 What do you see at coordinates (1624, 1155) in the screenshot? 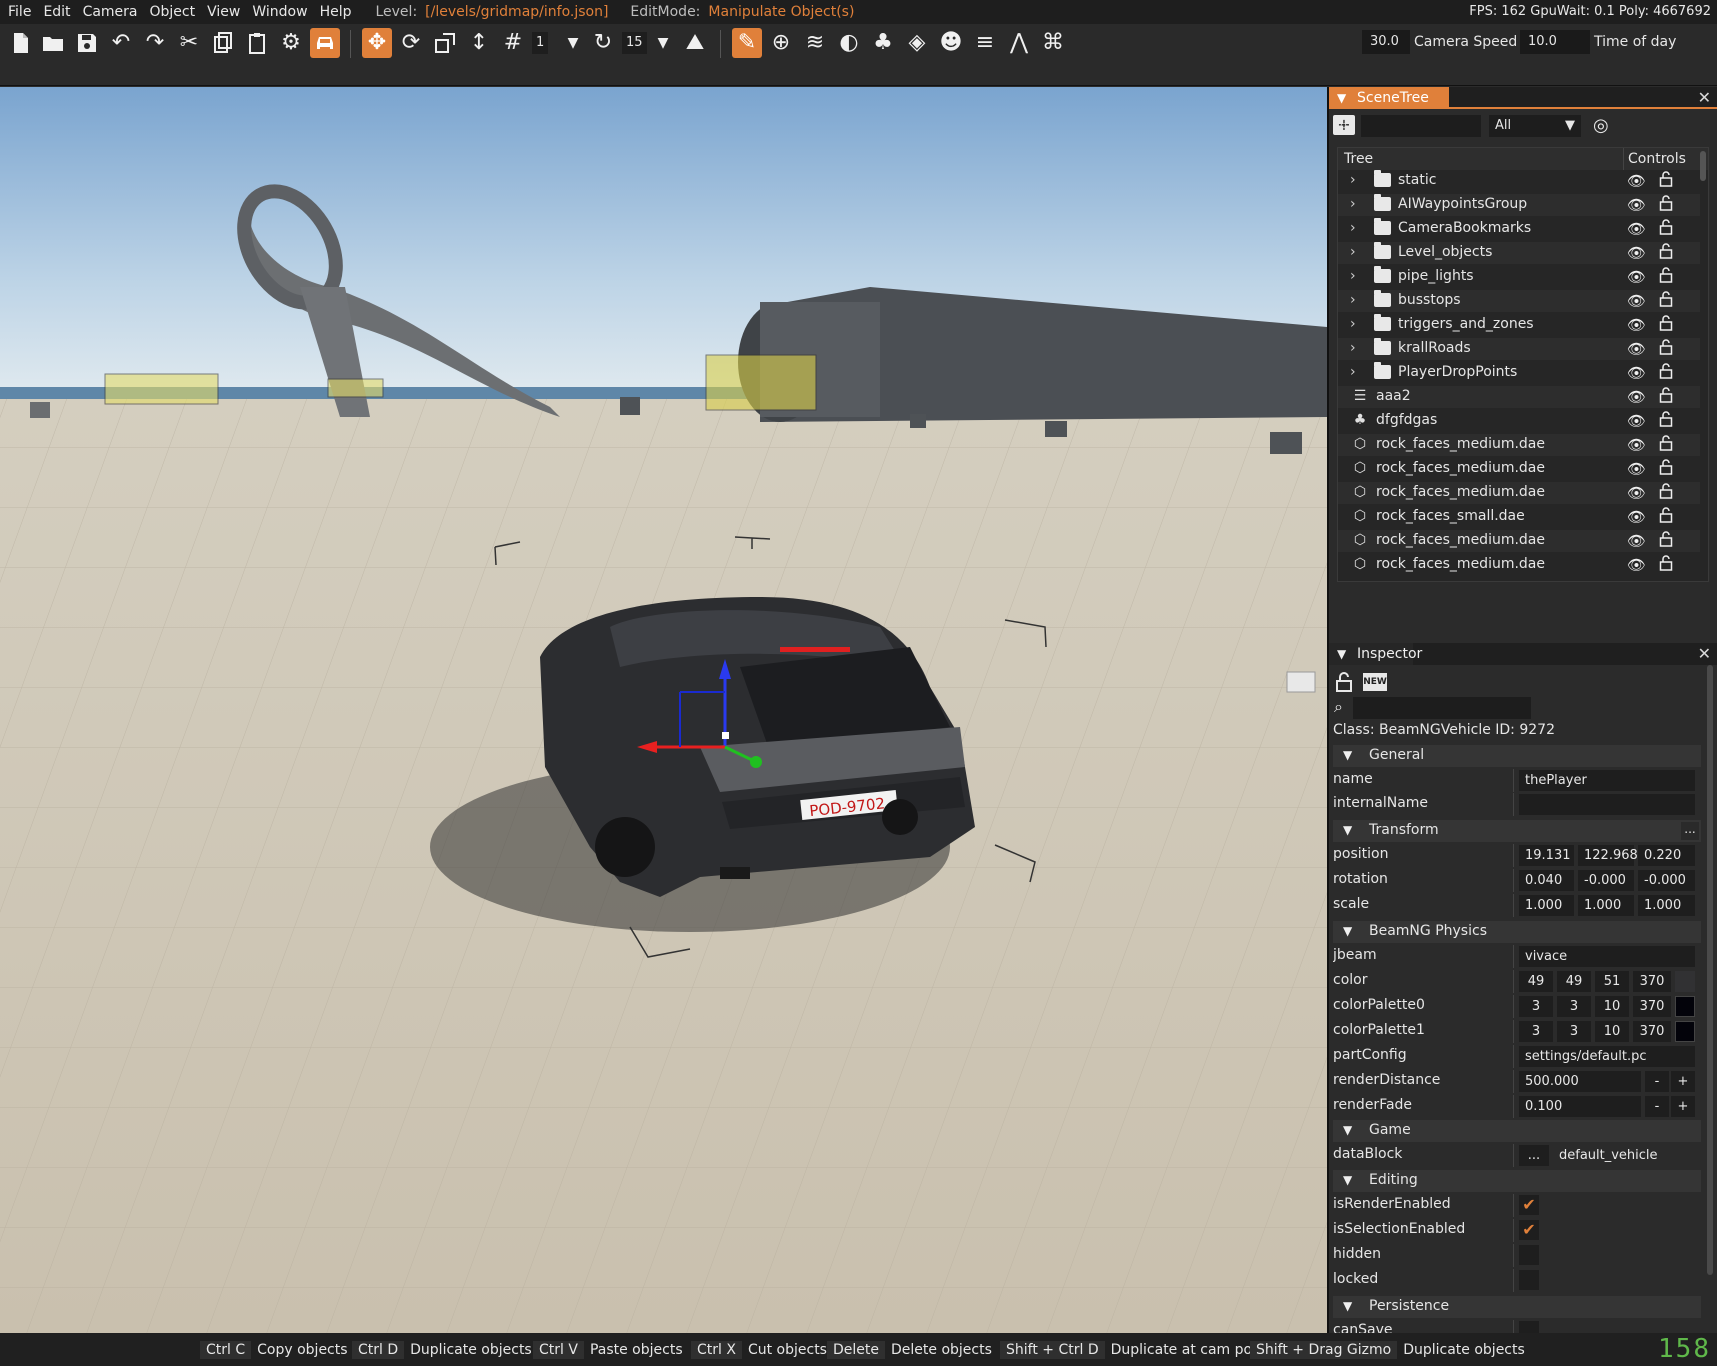
I see `datablock-value: default_vehicle` at bounding box center [1624, 1155].